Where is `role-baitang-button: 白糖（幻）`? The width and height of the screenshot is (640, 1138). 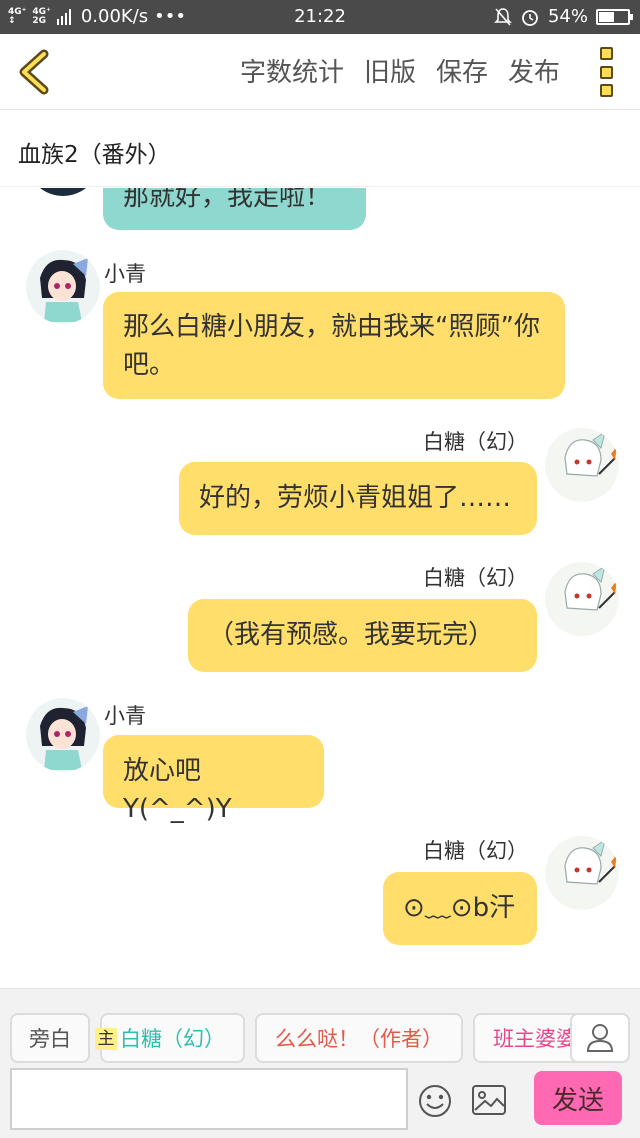 role-baitang-button: 白糖（幻） is located at coordinates (172, 1038).